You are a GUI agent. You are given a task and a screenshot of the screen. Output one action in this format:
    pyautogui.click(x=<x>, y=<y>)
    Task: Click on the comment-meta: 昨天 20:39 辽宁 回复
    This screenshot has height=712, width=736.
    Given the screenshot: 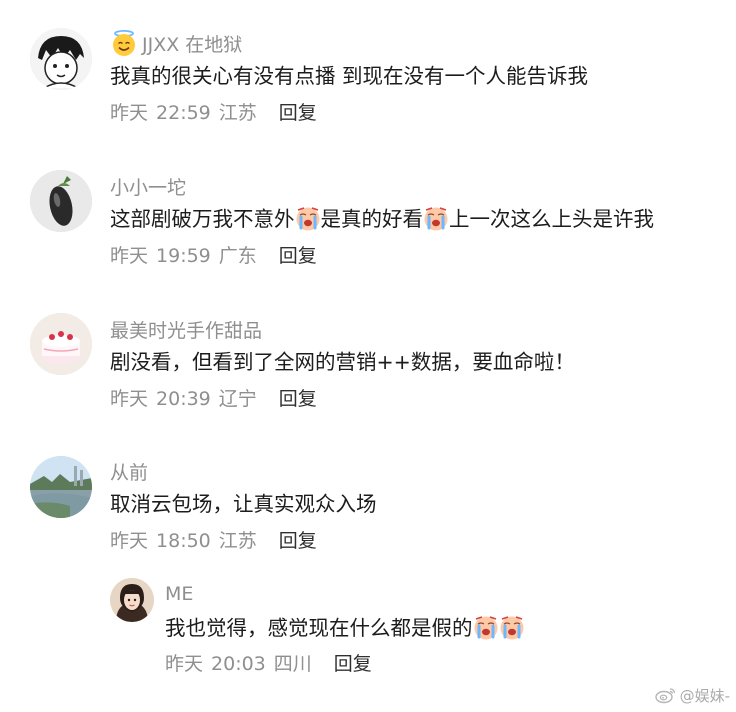 What is the action you would take?
    pyautogui.click(x=213, y=399)
    